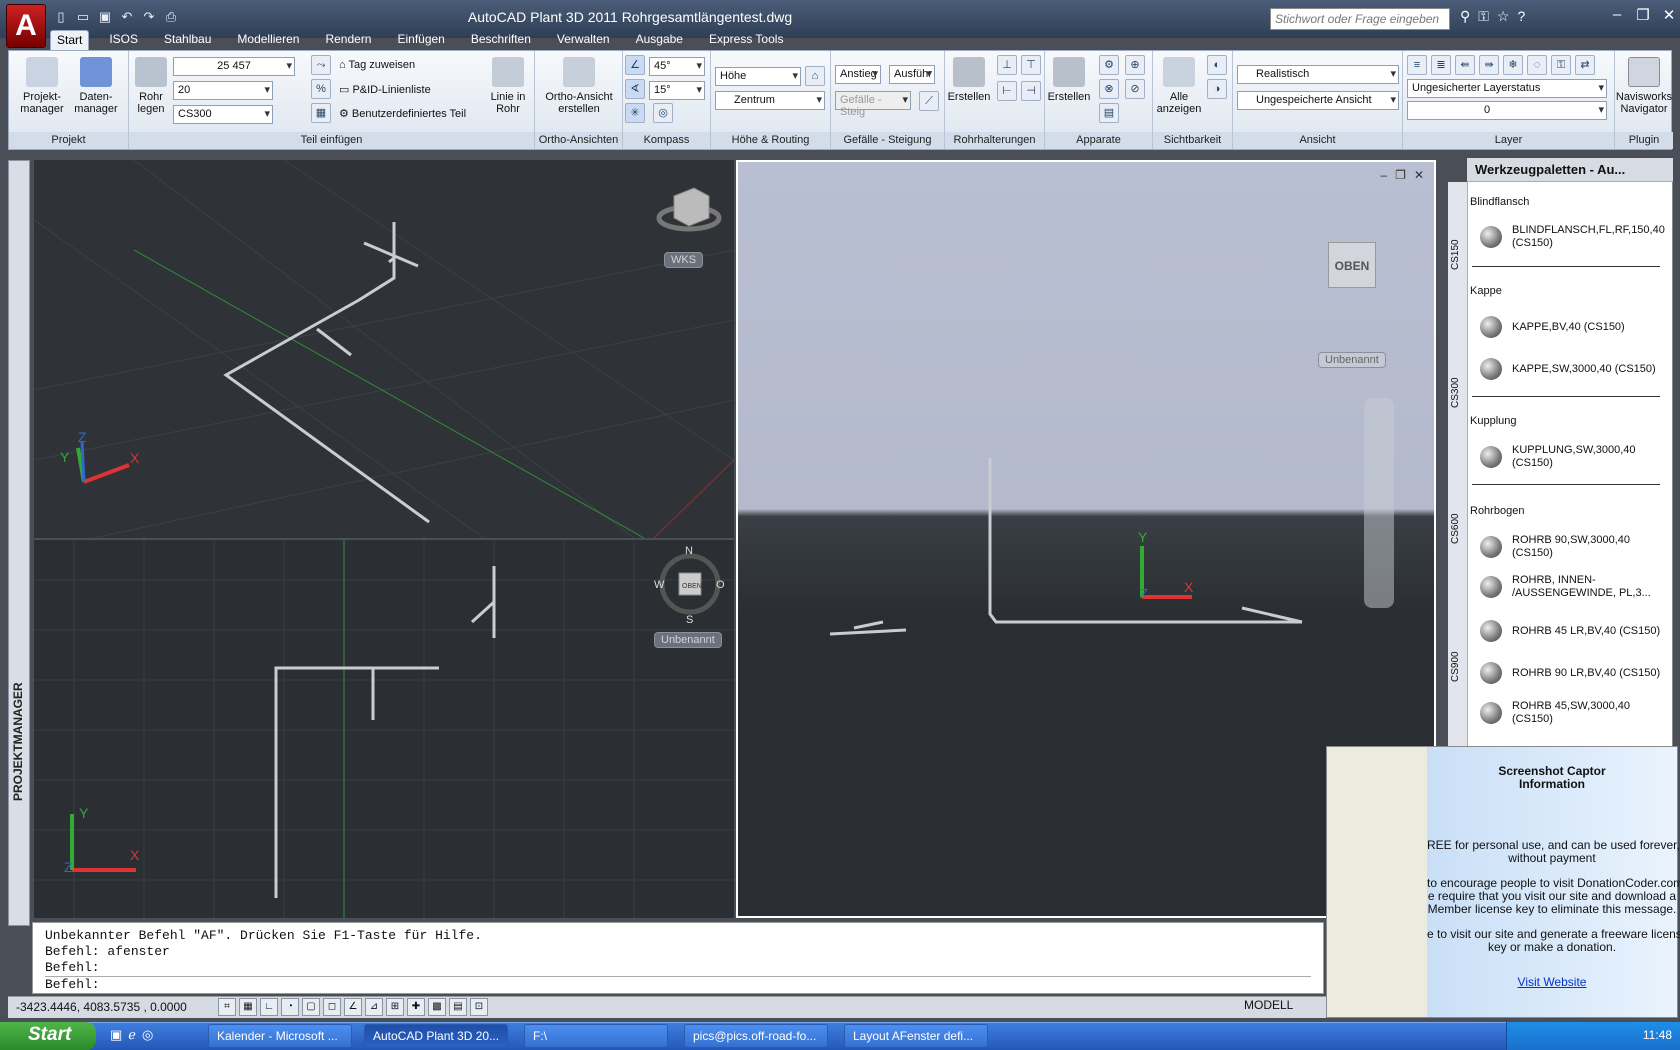 The image size is (1680, 1050). Describe the element at coordinates (1109, 65) in the screenshot. I see `equipment-edit-icon: ⚙` at that location.